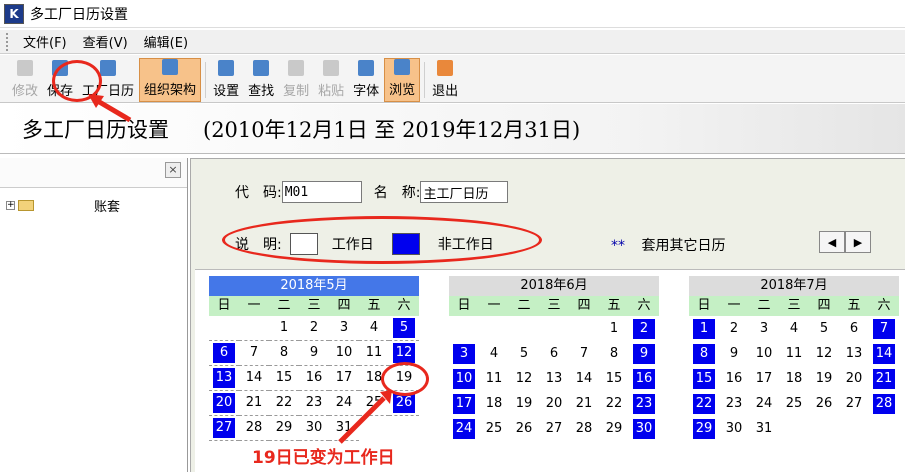  What do you see at coordinates (45, 41) in the screenshot?
I see `menu-file: 文件(F)` at bounding box center [45, 41].